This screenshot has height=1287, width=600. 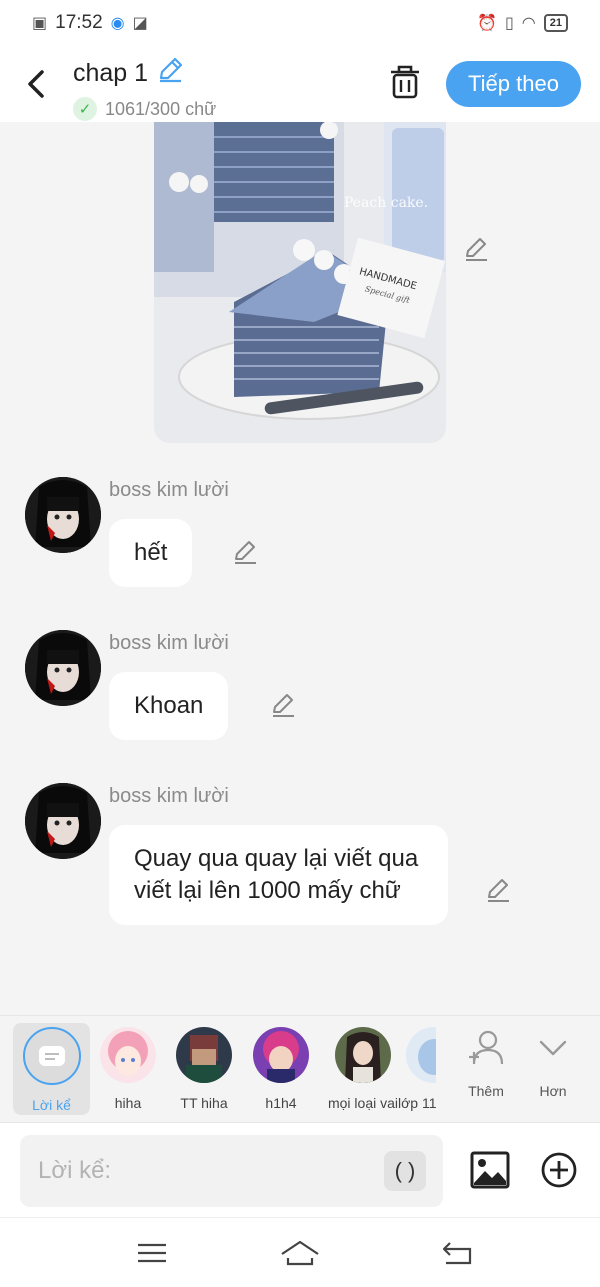 What do you see at coordinates (111, 73) in the screenshot?
I see `chapter-title: chap 1` at bounding box center [111, 73].